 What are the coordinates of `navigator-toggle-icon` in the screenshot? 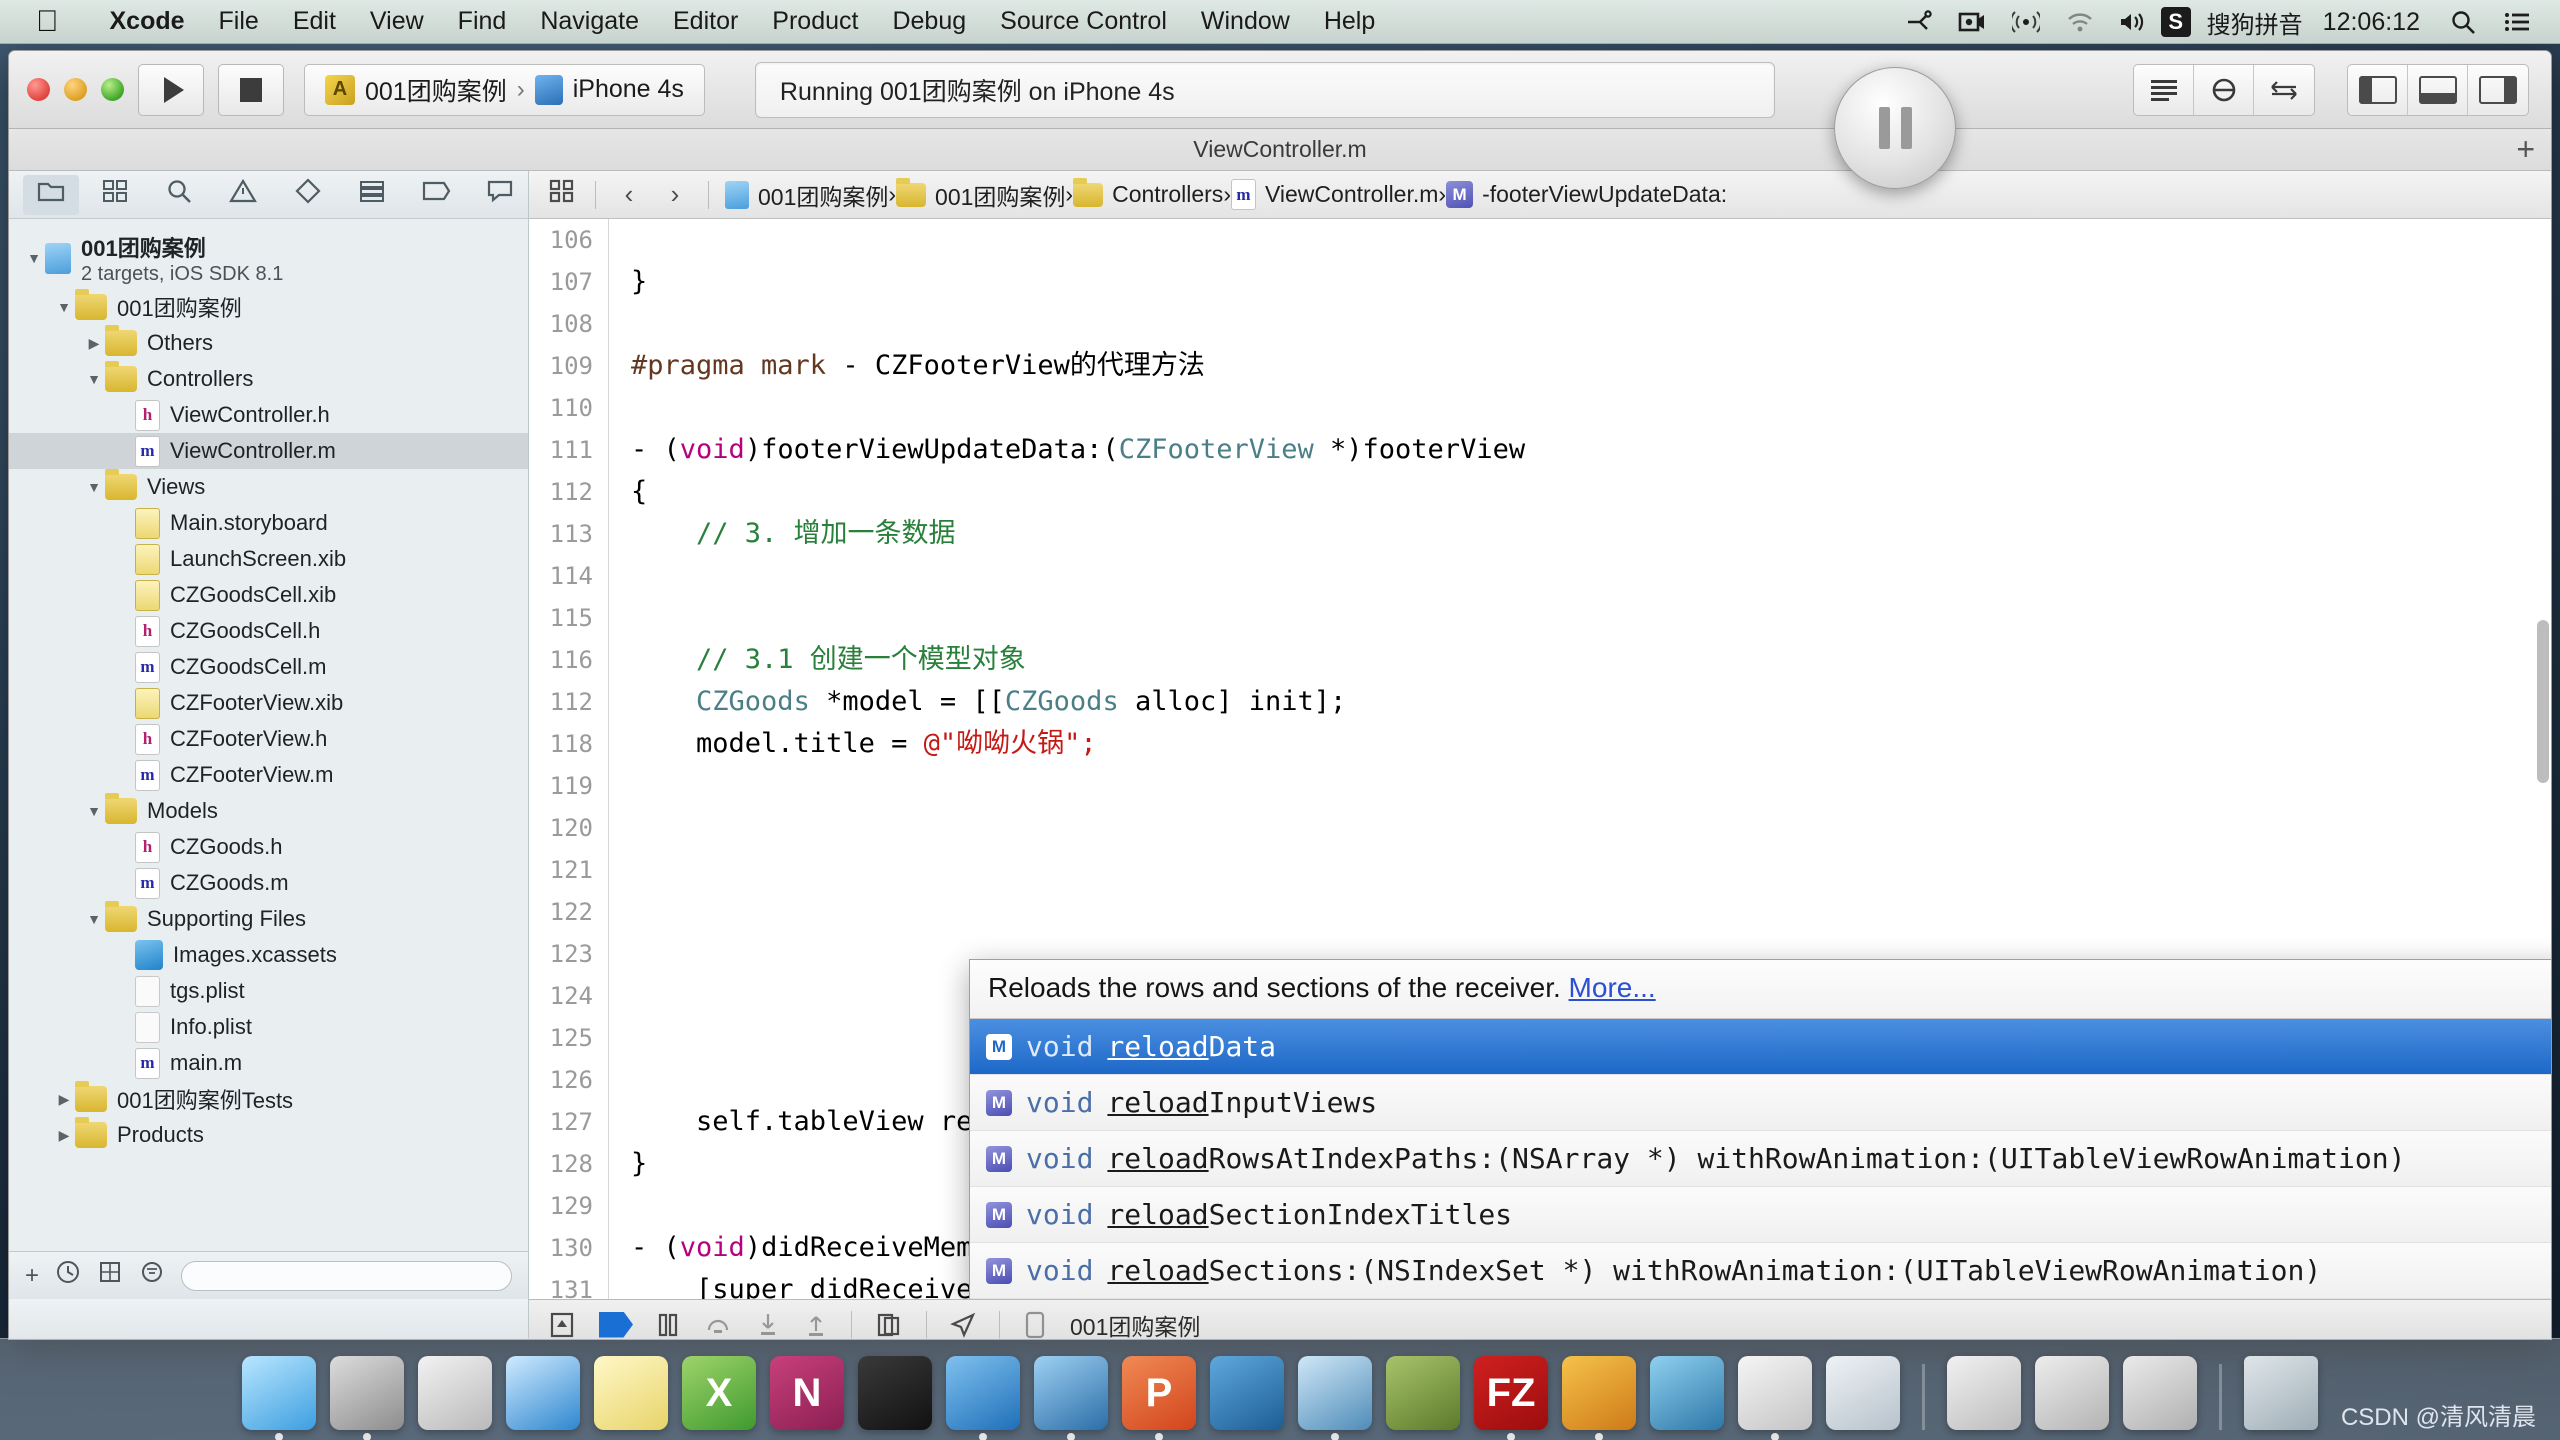 It's located at (2378, 90).